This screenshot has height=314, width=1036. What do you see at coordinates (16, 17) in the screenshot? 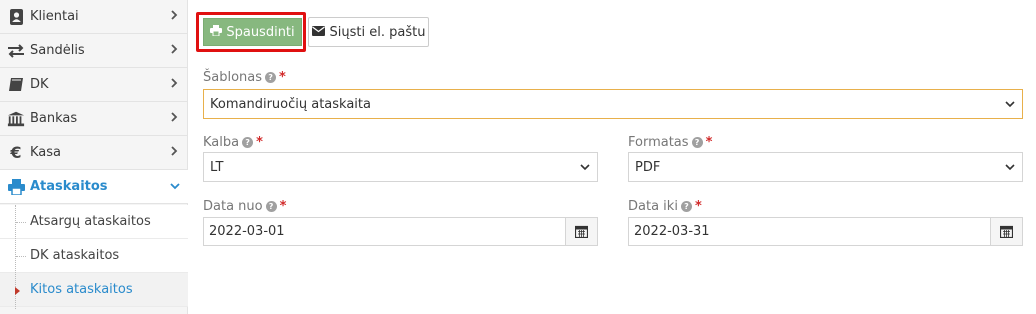
I see `contact-card-icon` at bounding box center [16, 17].